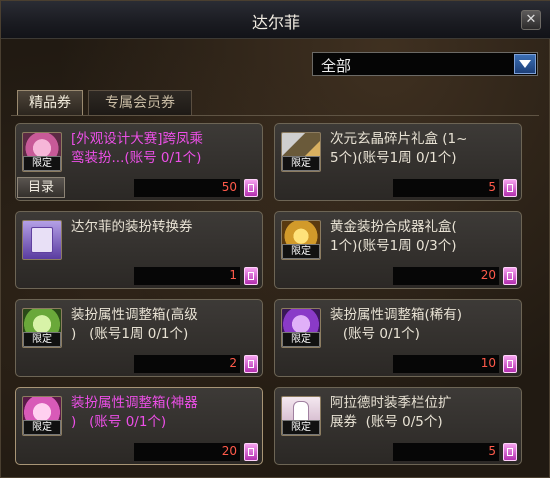 The image size is (550, 478). Describe the element at coordinates (336, 66) in the screenshot. I see `category-dropdown-value: 全部` at that location.